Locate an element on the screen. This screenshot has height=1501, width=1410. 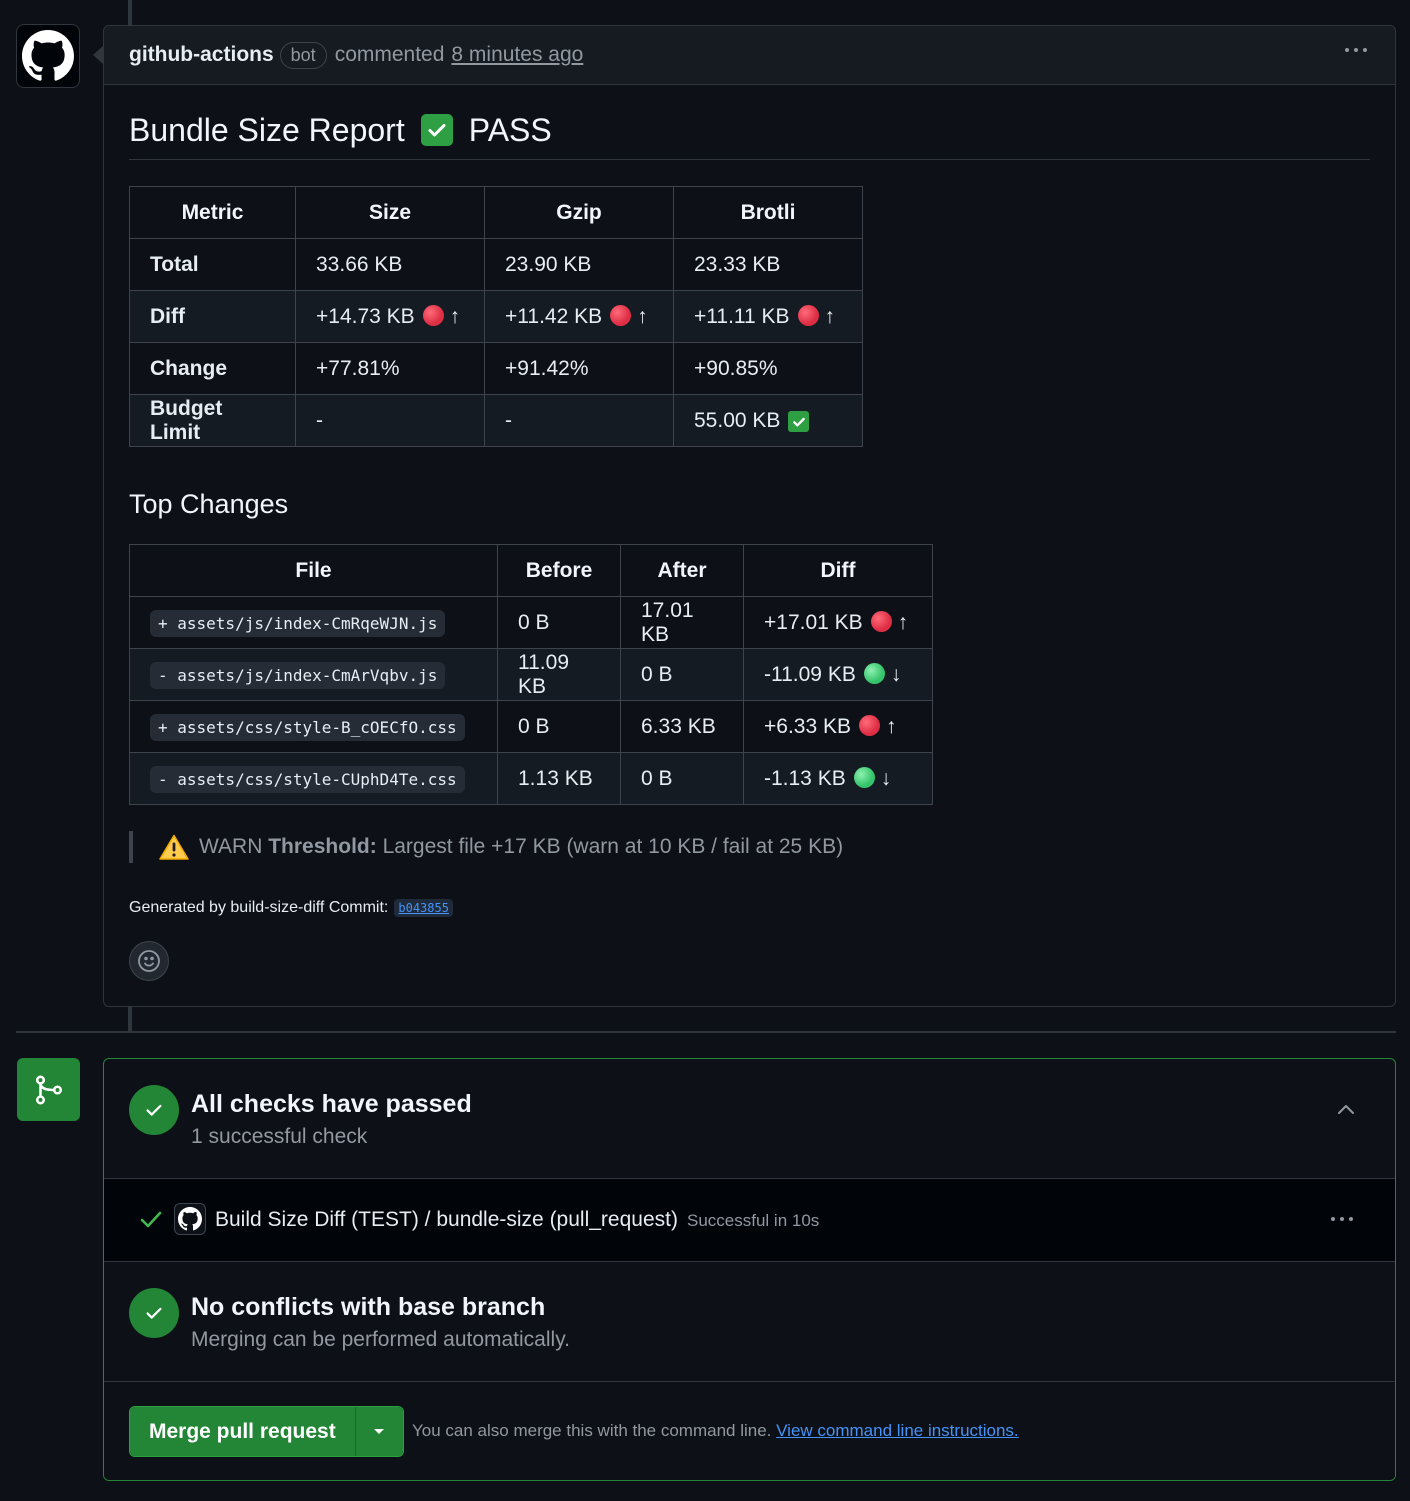
checks-subtitle: 1 successful check is located at coordinates (279, 1136).